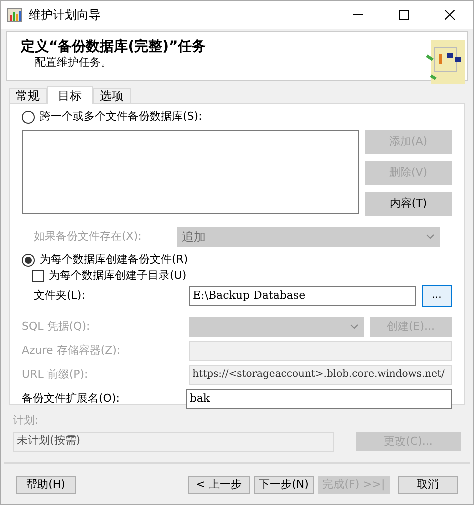 The image size is (474, 505). Describe the element at coordinates (219, 485) in the screenshot. I see `footer-button: < 上一步` at that location.